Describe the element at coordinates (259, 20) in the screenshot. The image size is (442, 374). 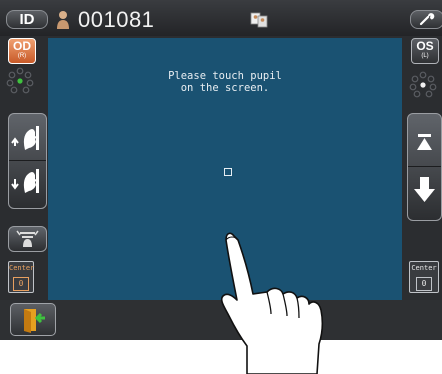
I see `compare-photo-icon` at that location.